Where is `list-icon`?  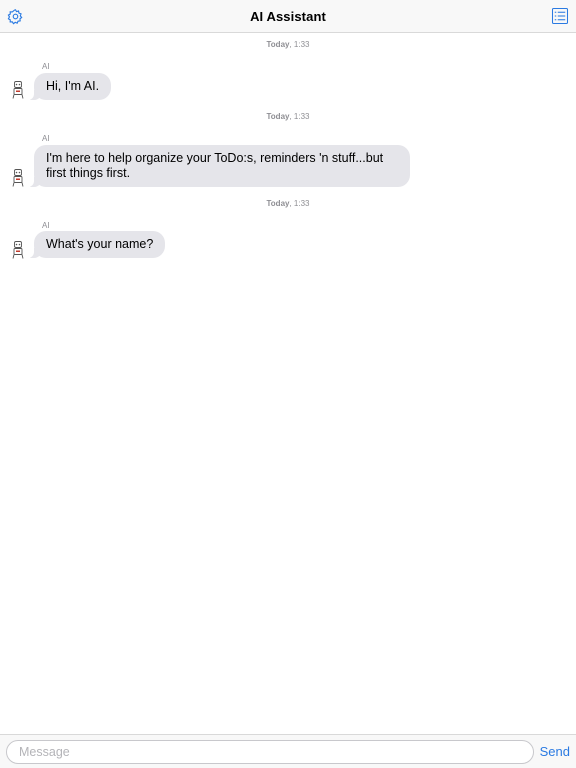
list-icon is located at coordinates (560, 16).